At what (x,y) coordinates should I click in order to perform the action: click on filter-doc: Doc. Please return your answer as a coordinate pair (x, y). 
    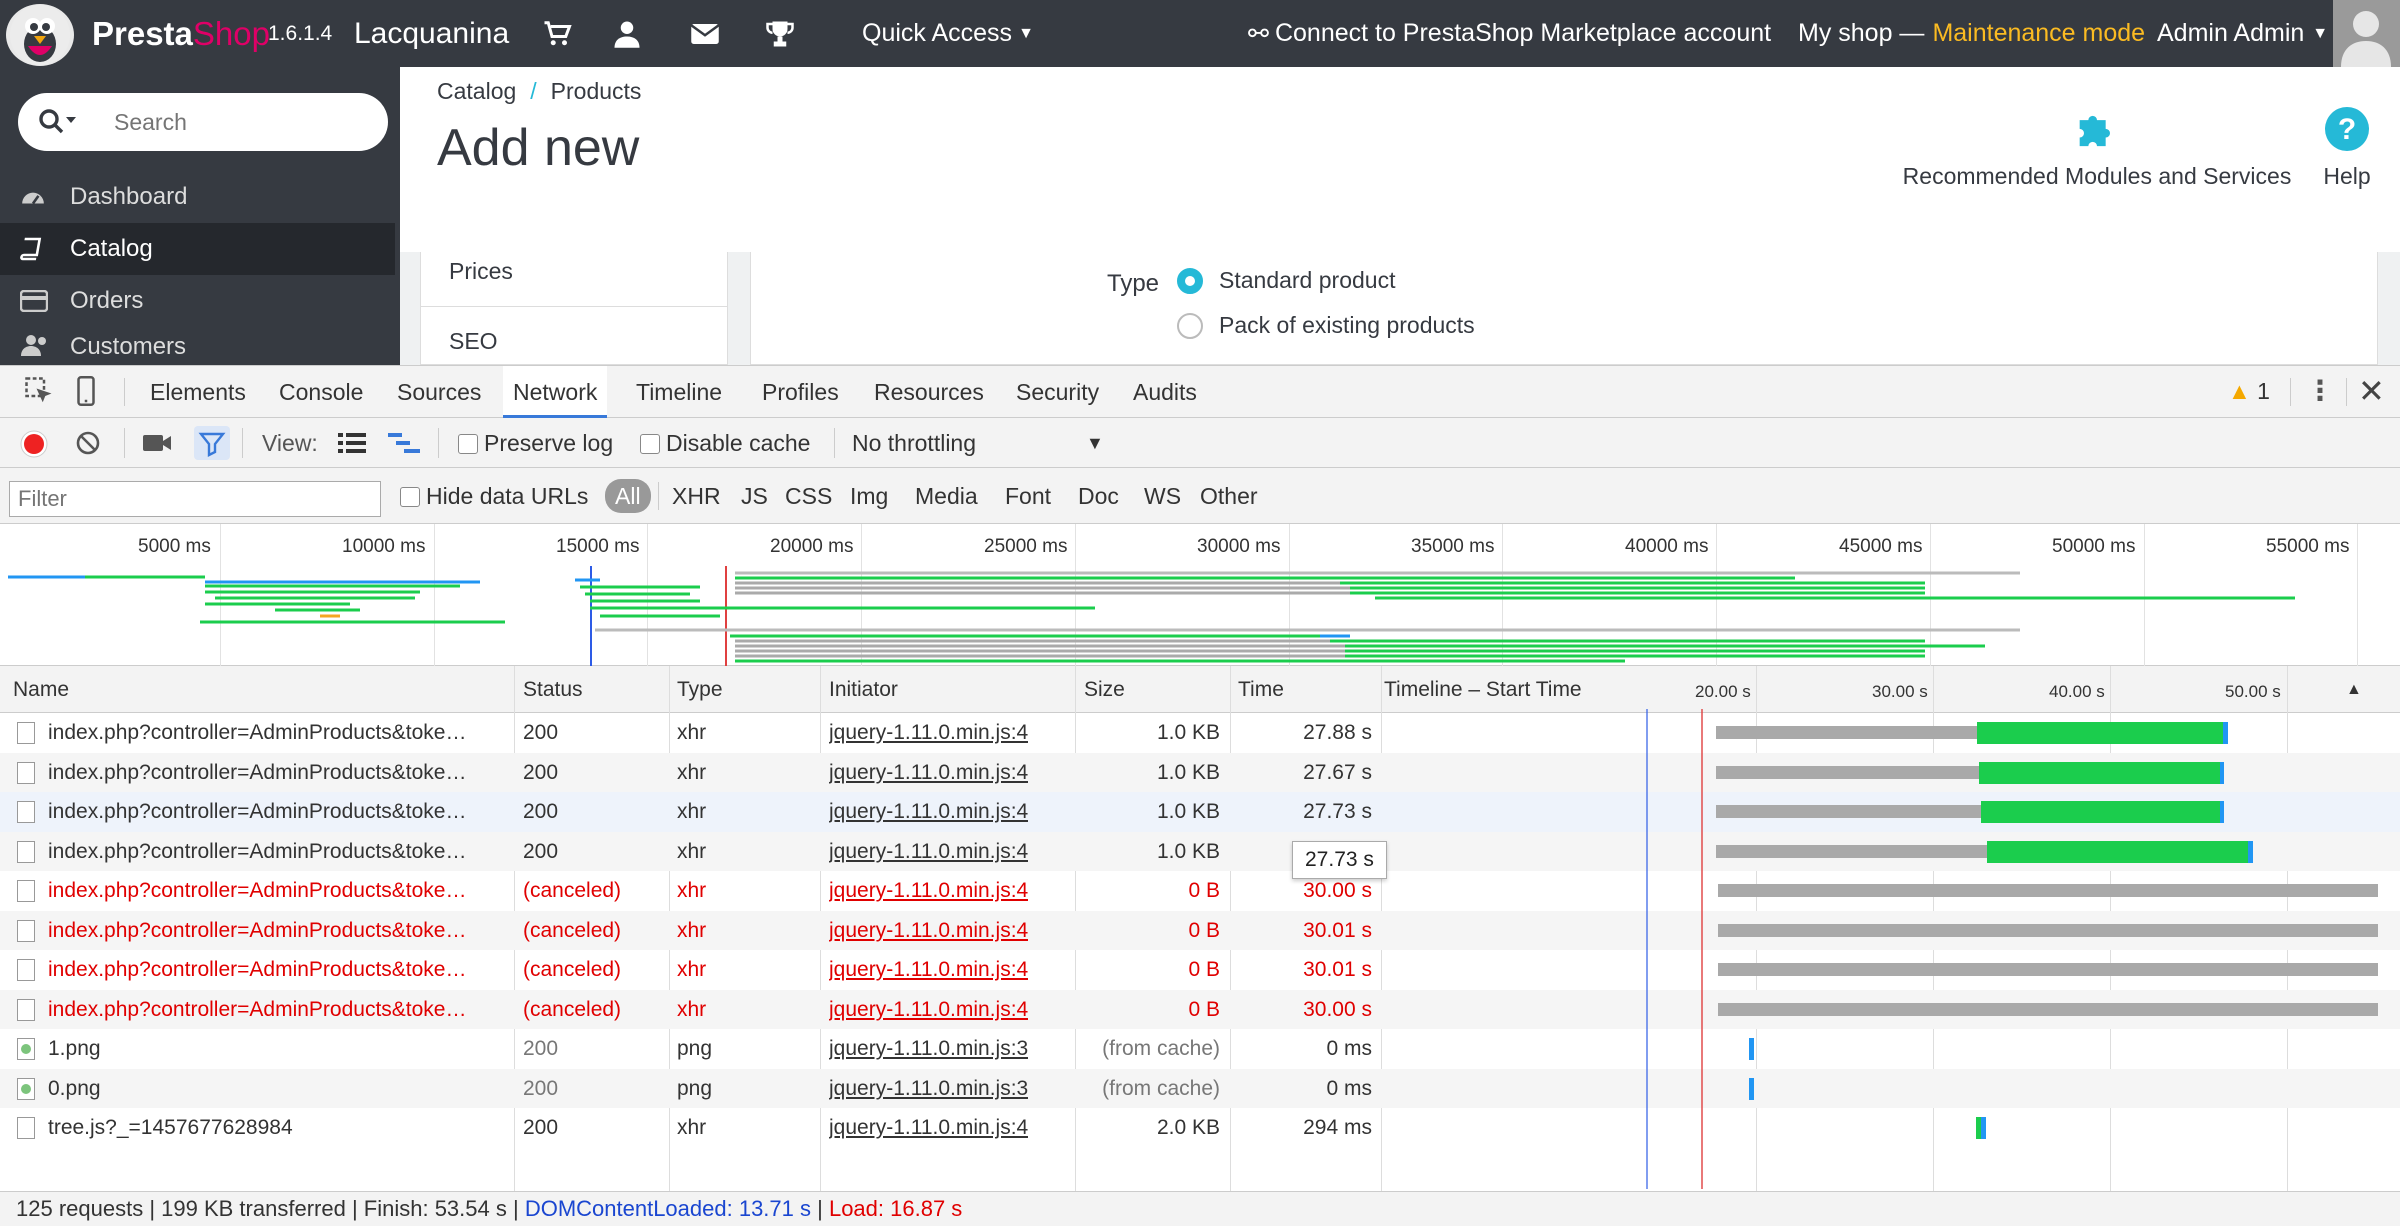
    Looking at the image, I should click on (1098, 496).